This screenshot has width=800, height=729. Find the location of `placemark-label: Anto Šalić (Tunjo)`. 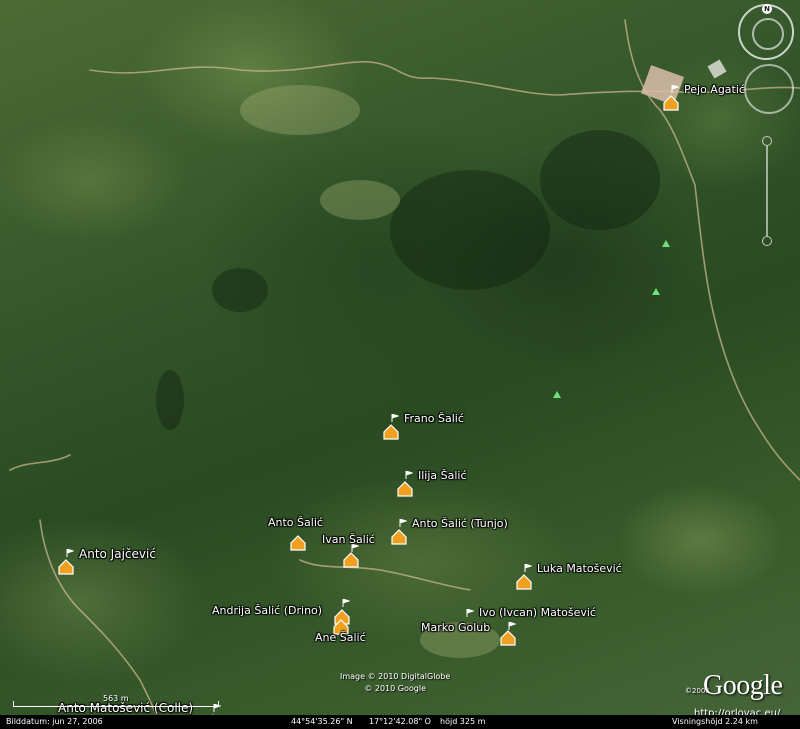

placemark-label: Anto Šalić (Tunjo) is located at coordinates (460, 523).